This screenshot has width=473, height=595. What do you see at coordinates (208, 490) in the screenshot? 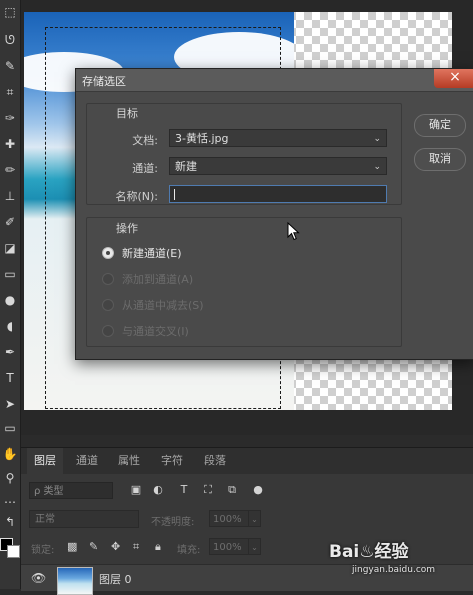
I see `shape-filter-icon: ⛶` at bounding box center [208, 490].